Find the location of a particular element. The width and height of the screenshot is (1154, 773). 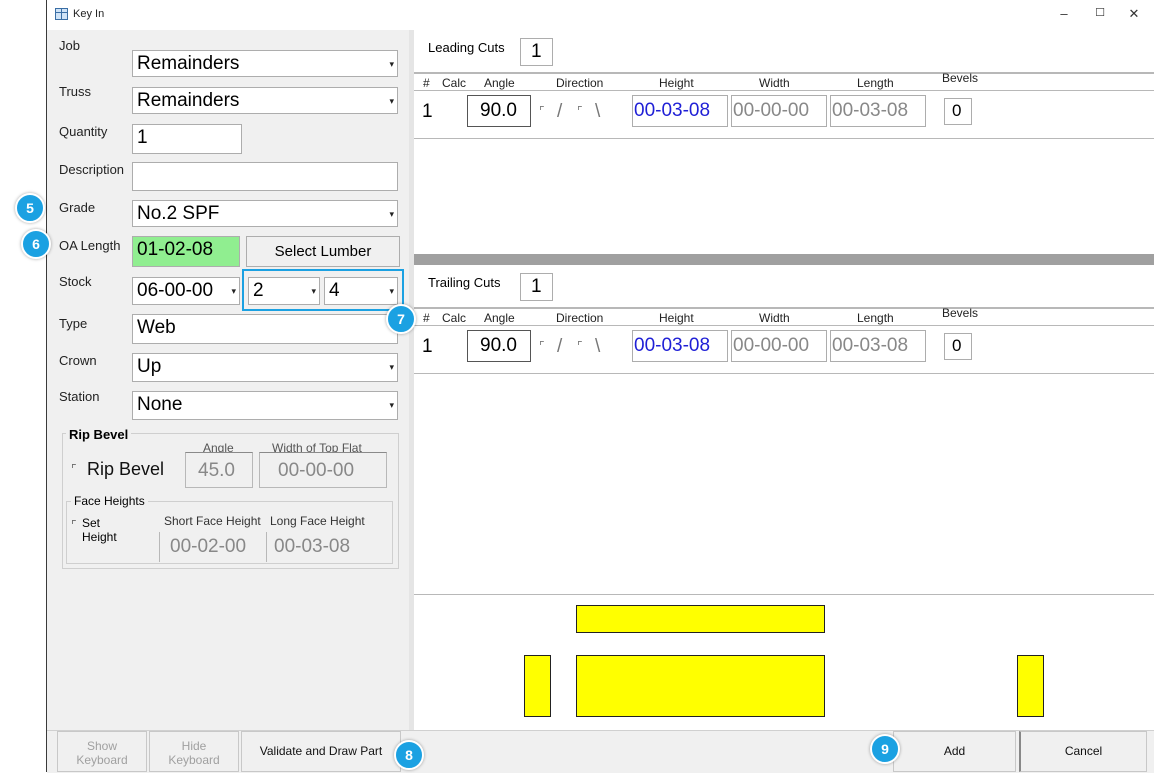

minimize-icon: – is located at coordinates (1064, 13).